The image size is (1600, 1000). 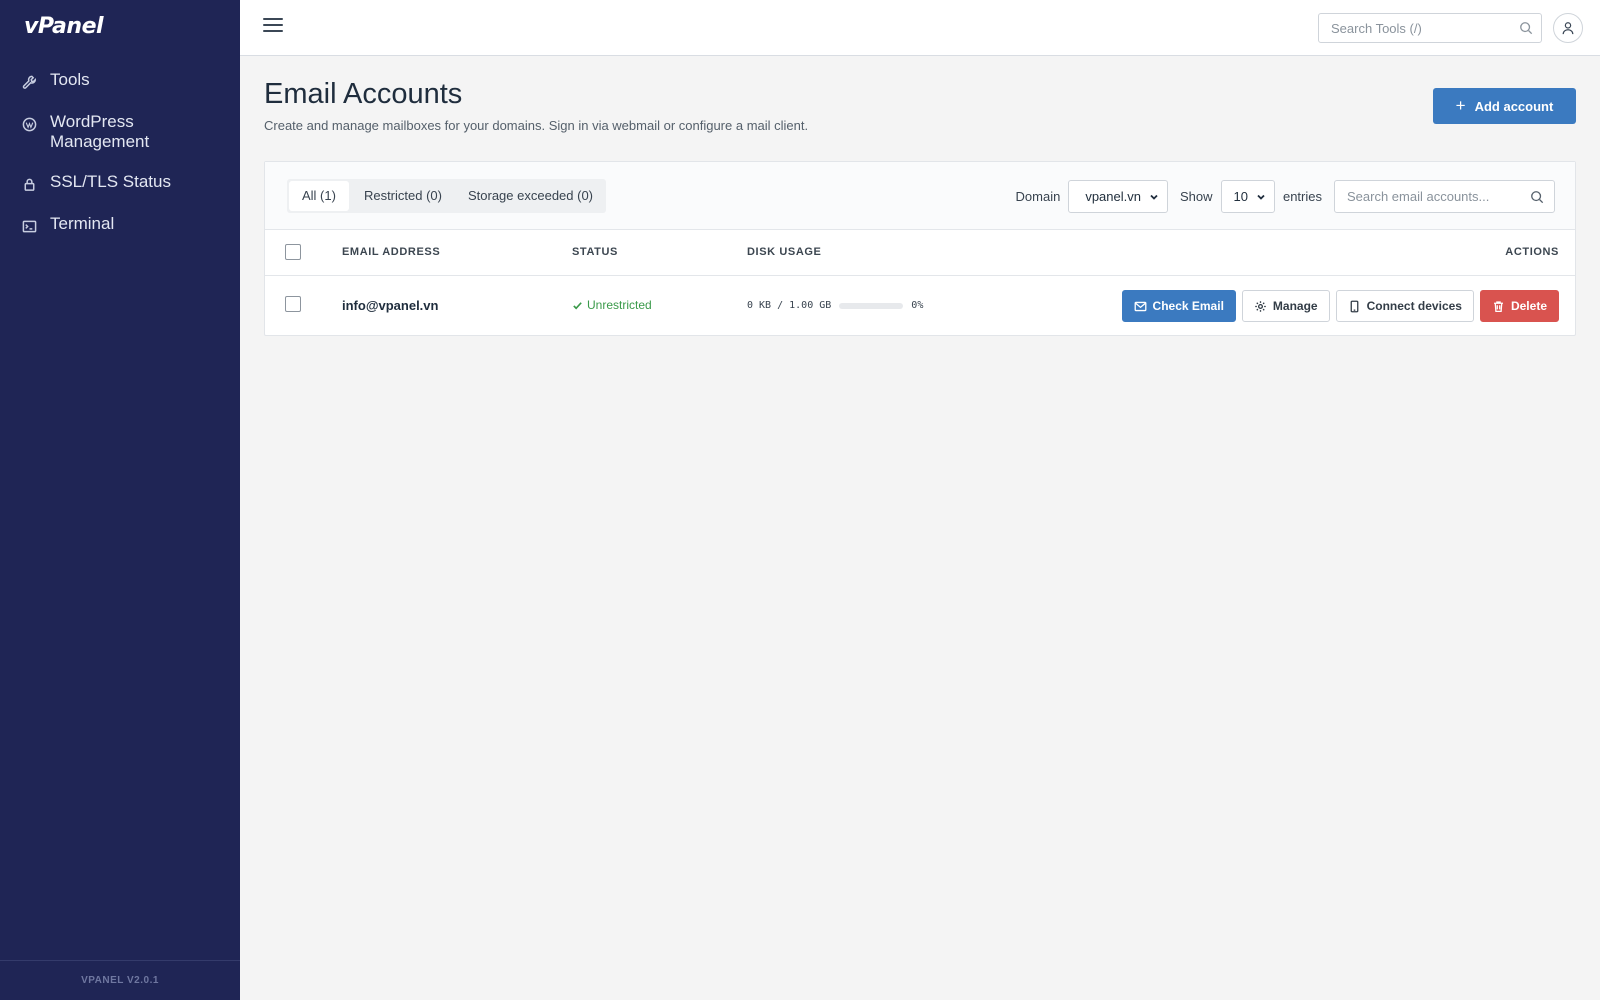 I want to click on page-size-value: 10, so click(x=1240, y=196).